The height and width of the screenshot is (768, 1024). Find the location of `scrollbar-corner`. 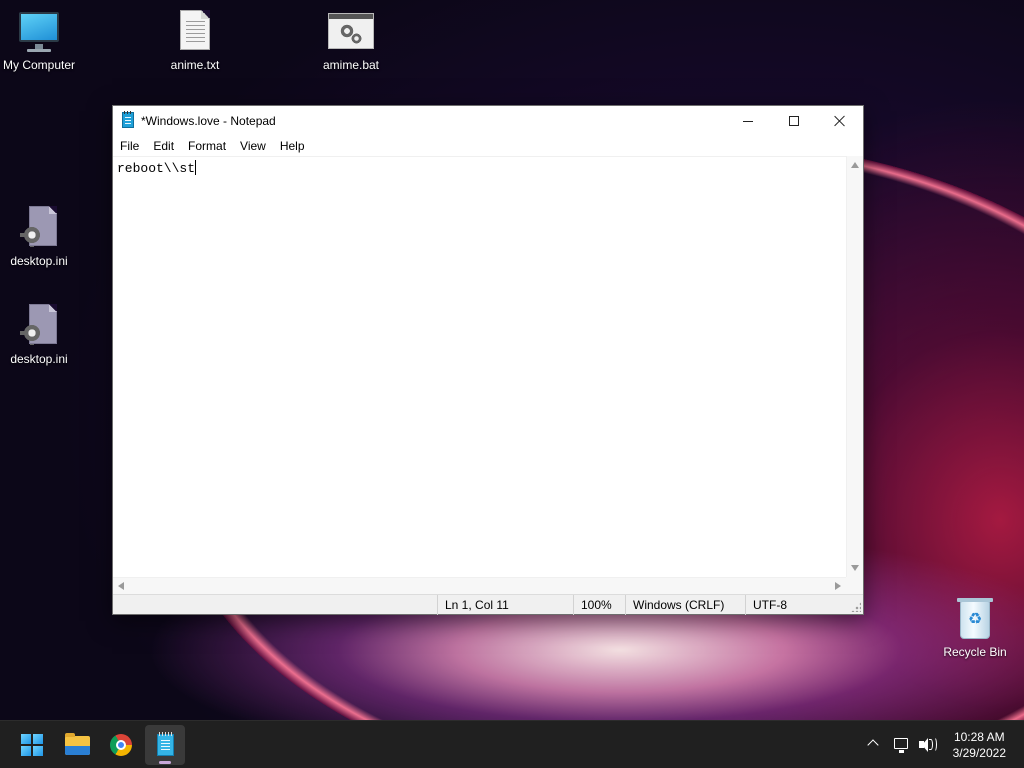

scrollbar-corner is located at coordinates (854, 585).